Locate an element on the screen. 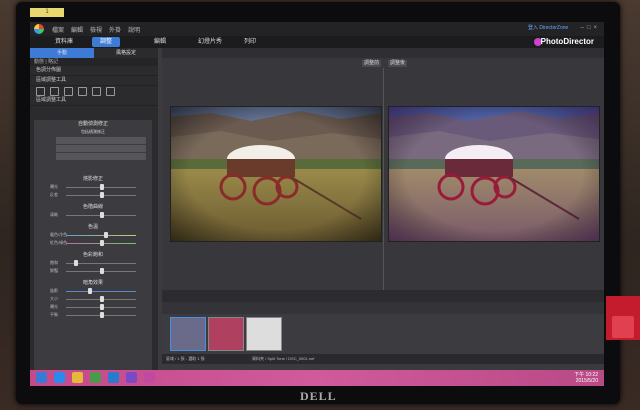  after-label: 調整後 is located at coordinates (398, 63).